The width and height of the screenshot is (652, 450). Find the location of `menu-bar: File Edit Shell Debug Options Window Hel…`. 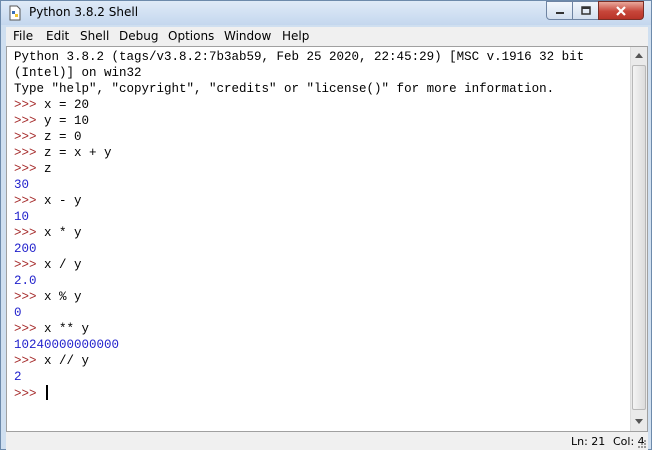

menu-bar: File Edit Shell Debug Options Window Hel… is located at coordinates (327, 37).